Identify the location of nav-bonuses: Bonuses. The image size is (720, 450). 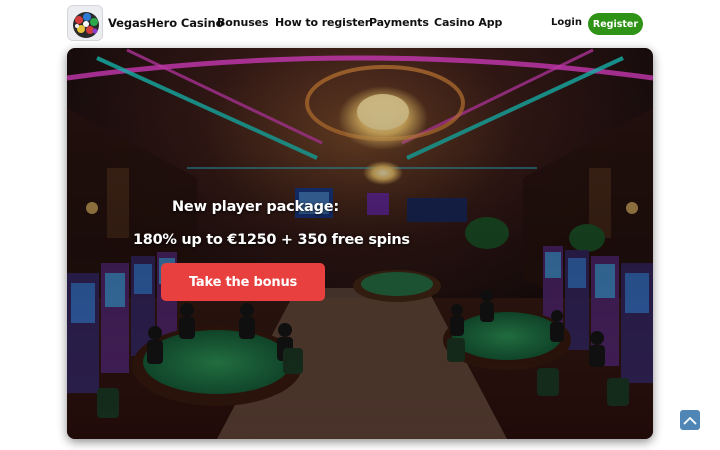
(243, 22).